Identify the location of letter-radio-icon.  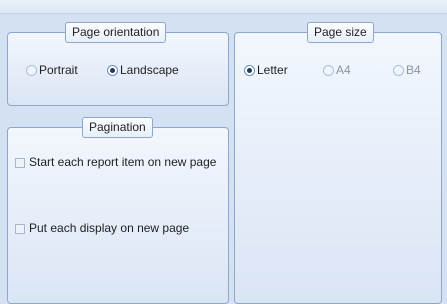
(249, 70).